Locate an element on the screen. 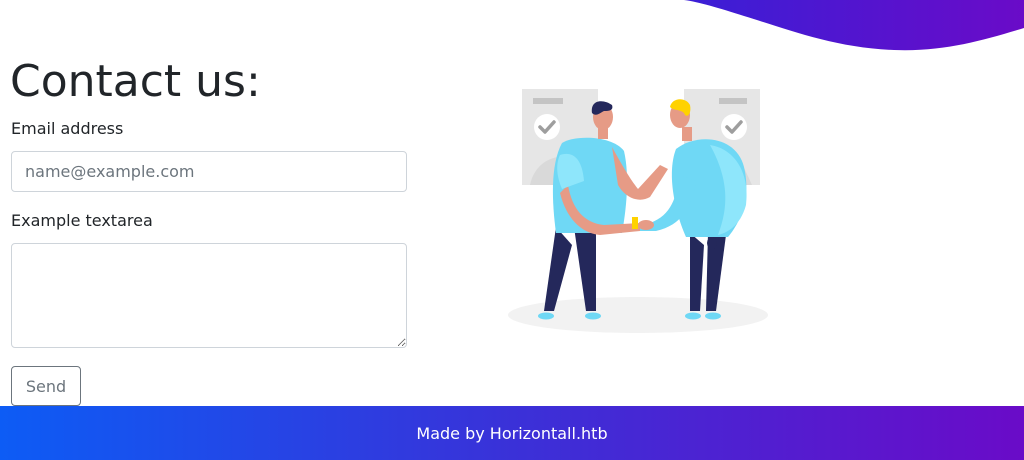  textarea-label: Example textarea is located at coordinates (82, 220).